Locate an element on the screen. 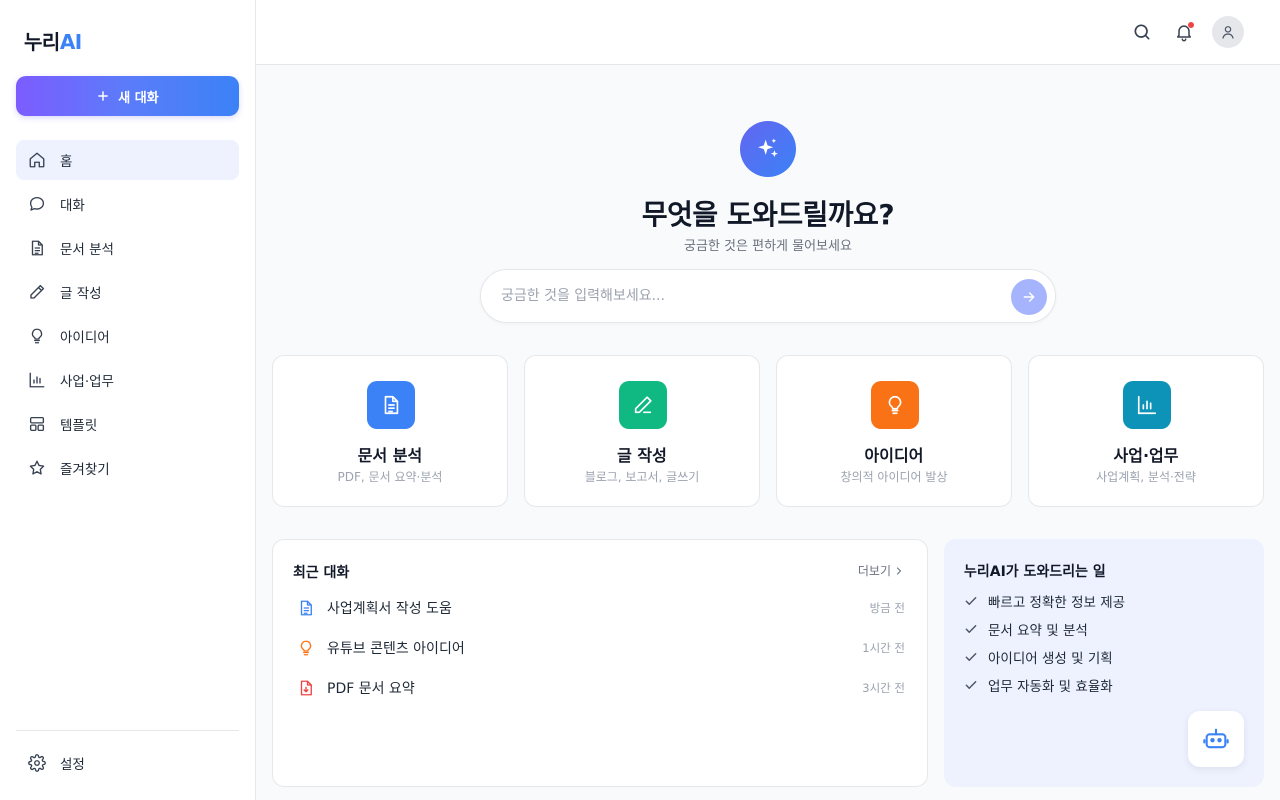 This screenshot has height=800, width=1280. plus-icon is located at coordinates (103, 96).